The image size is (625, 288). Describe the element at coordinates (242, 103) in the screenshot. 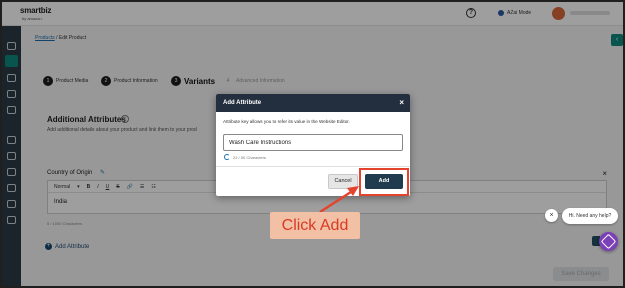

I see `dialog-title: Add Attribute` at that location.